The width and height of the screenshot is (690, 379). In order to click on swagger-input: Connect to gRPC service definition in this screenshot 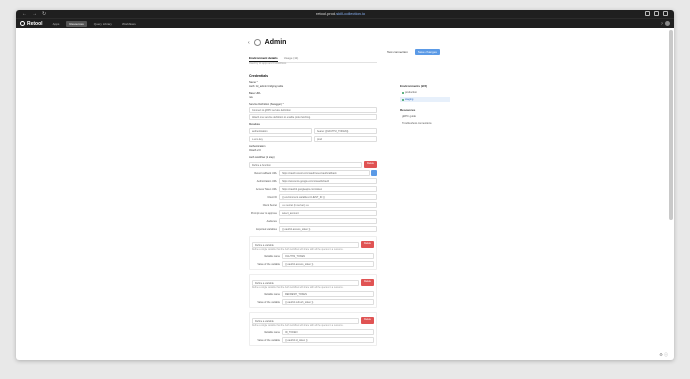, I will do `click(313, 110)`.